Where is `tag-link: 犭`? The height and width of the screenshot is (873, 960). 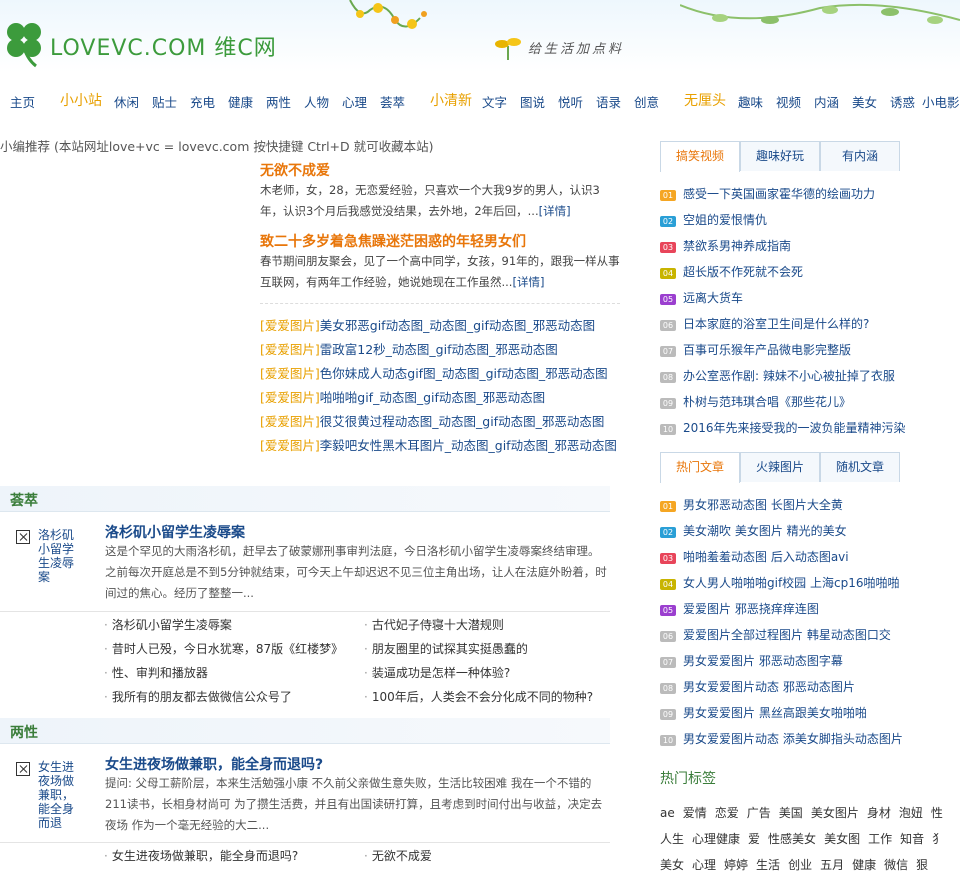 tag-link: 犭 is located at coordinates (938, 839).